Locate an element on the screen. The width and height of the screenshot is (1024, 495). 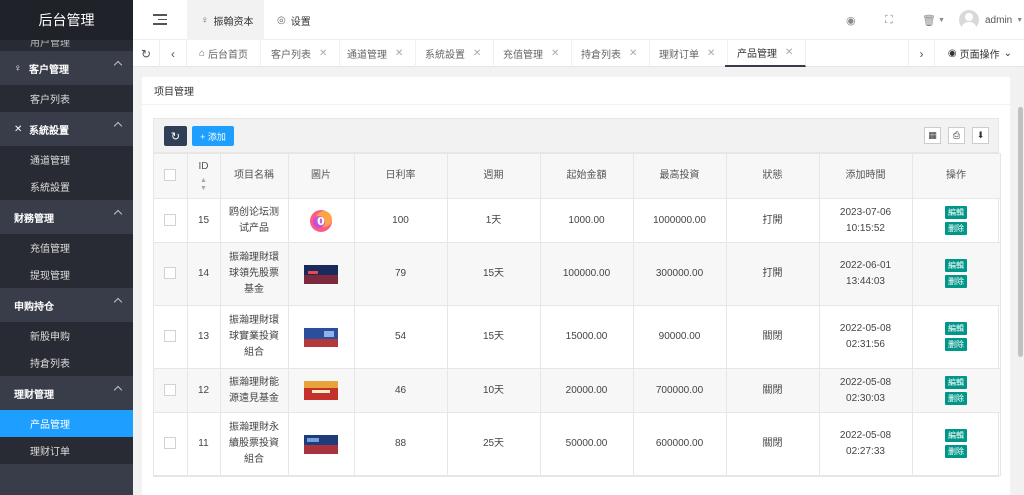
user-icon: ♀ is located at coordinates (18, 68).